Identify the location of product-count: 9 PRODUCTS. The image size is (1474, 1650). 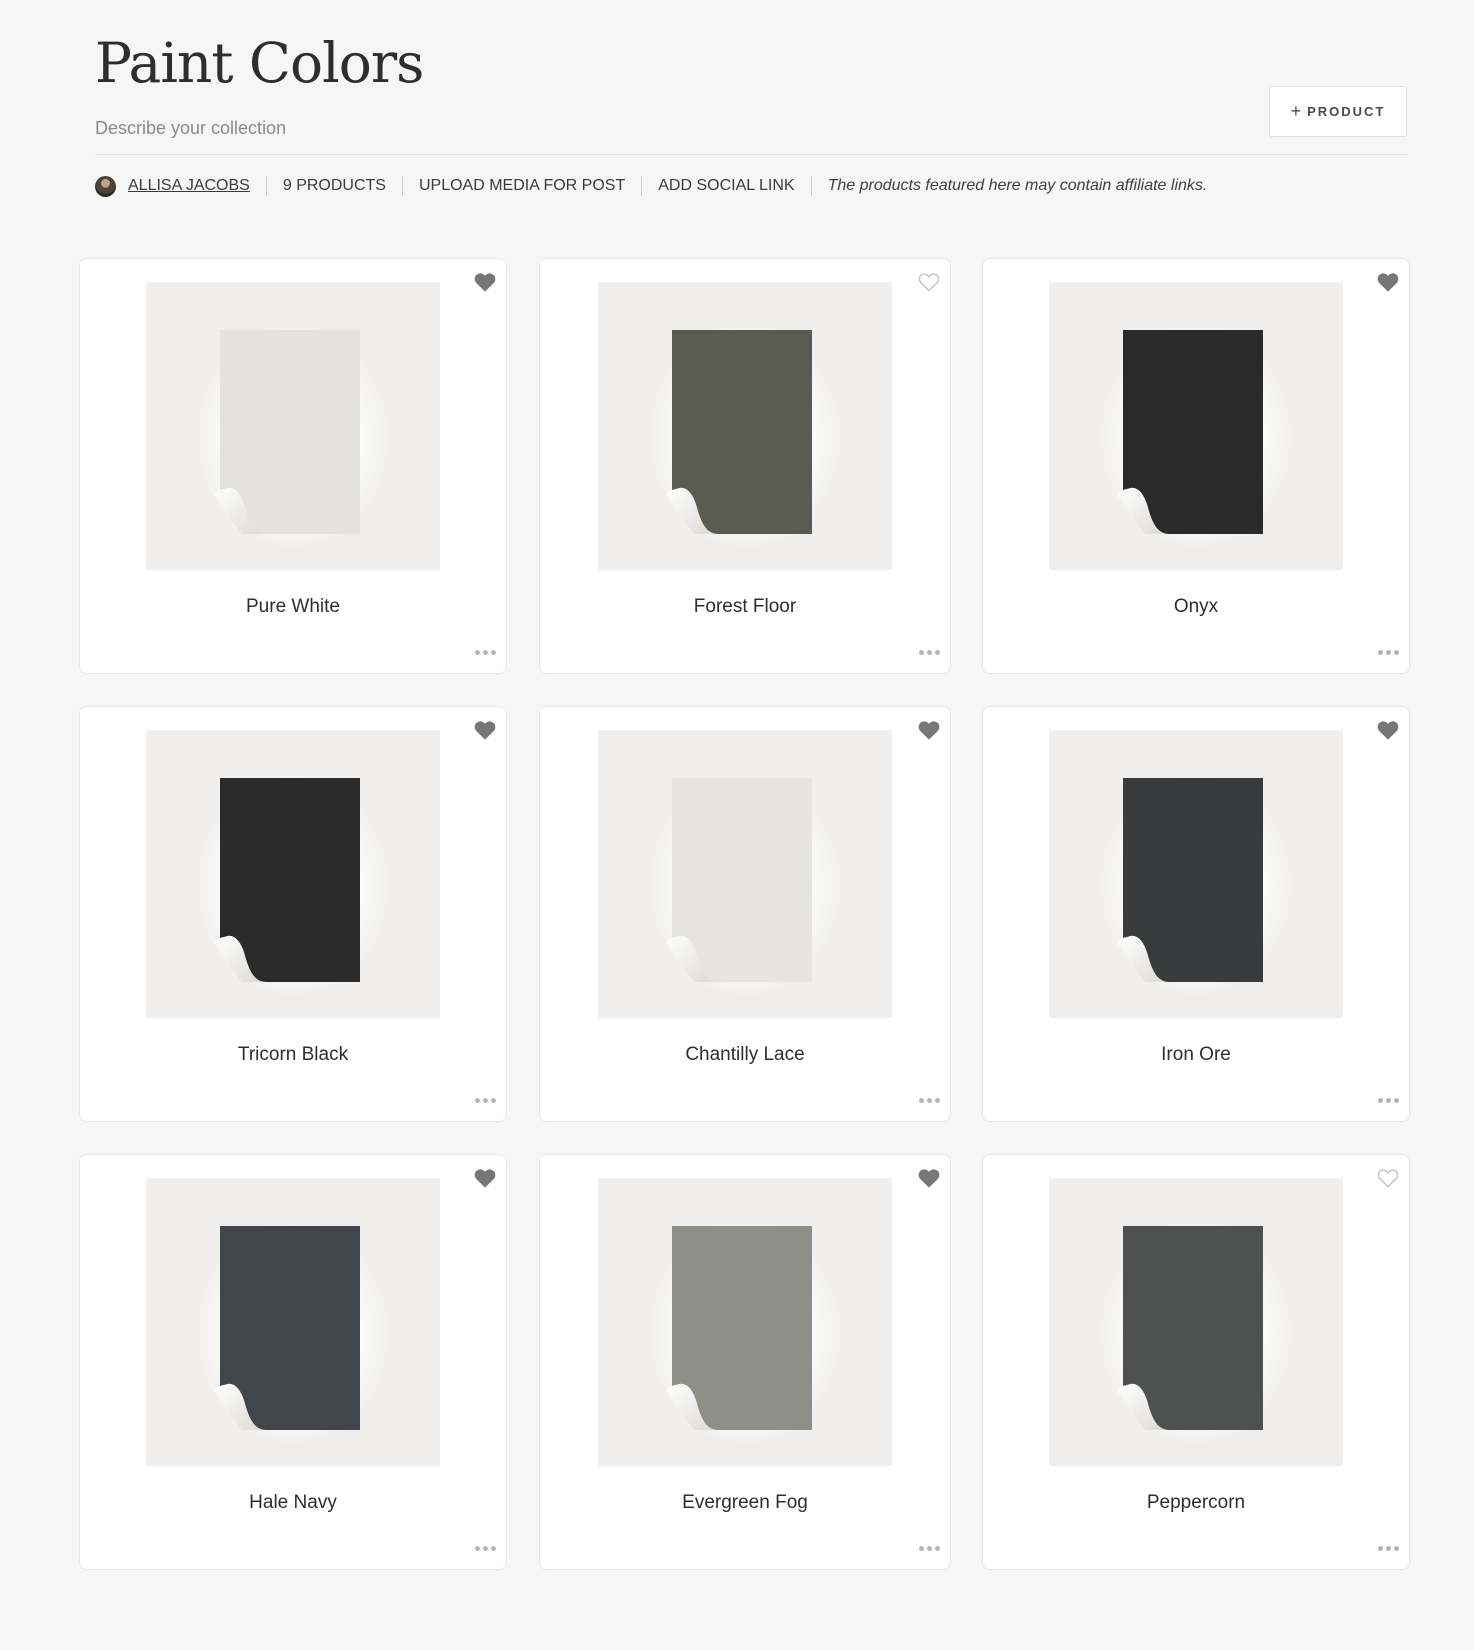
(334, 185).